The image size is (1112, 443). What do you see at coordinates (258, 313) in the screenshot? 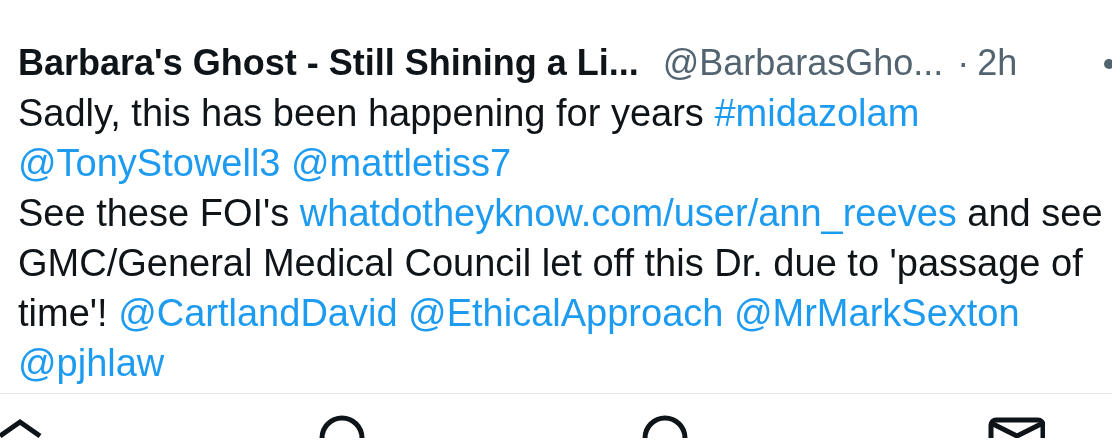
I see `mention-link: @CartlandDavid` at bounding box center [258, 313].